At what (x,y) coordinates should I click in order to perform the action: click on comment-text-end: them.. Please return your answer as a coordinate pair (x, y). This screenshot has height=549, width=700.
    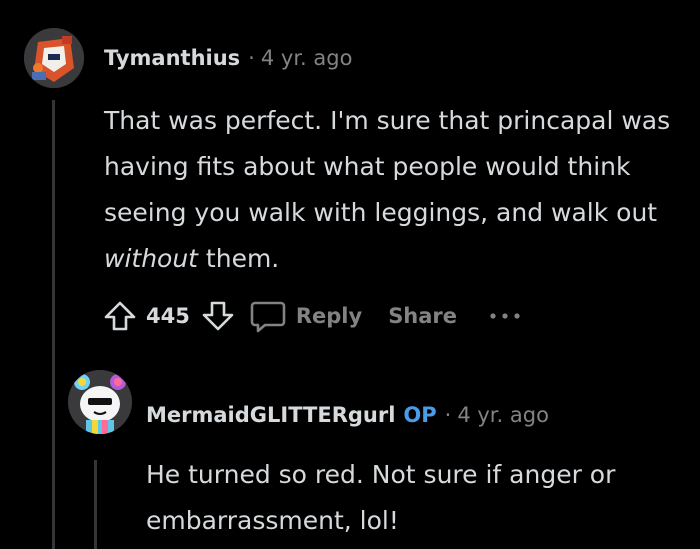
    Looking at the image, I should click on (238, 258).